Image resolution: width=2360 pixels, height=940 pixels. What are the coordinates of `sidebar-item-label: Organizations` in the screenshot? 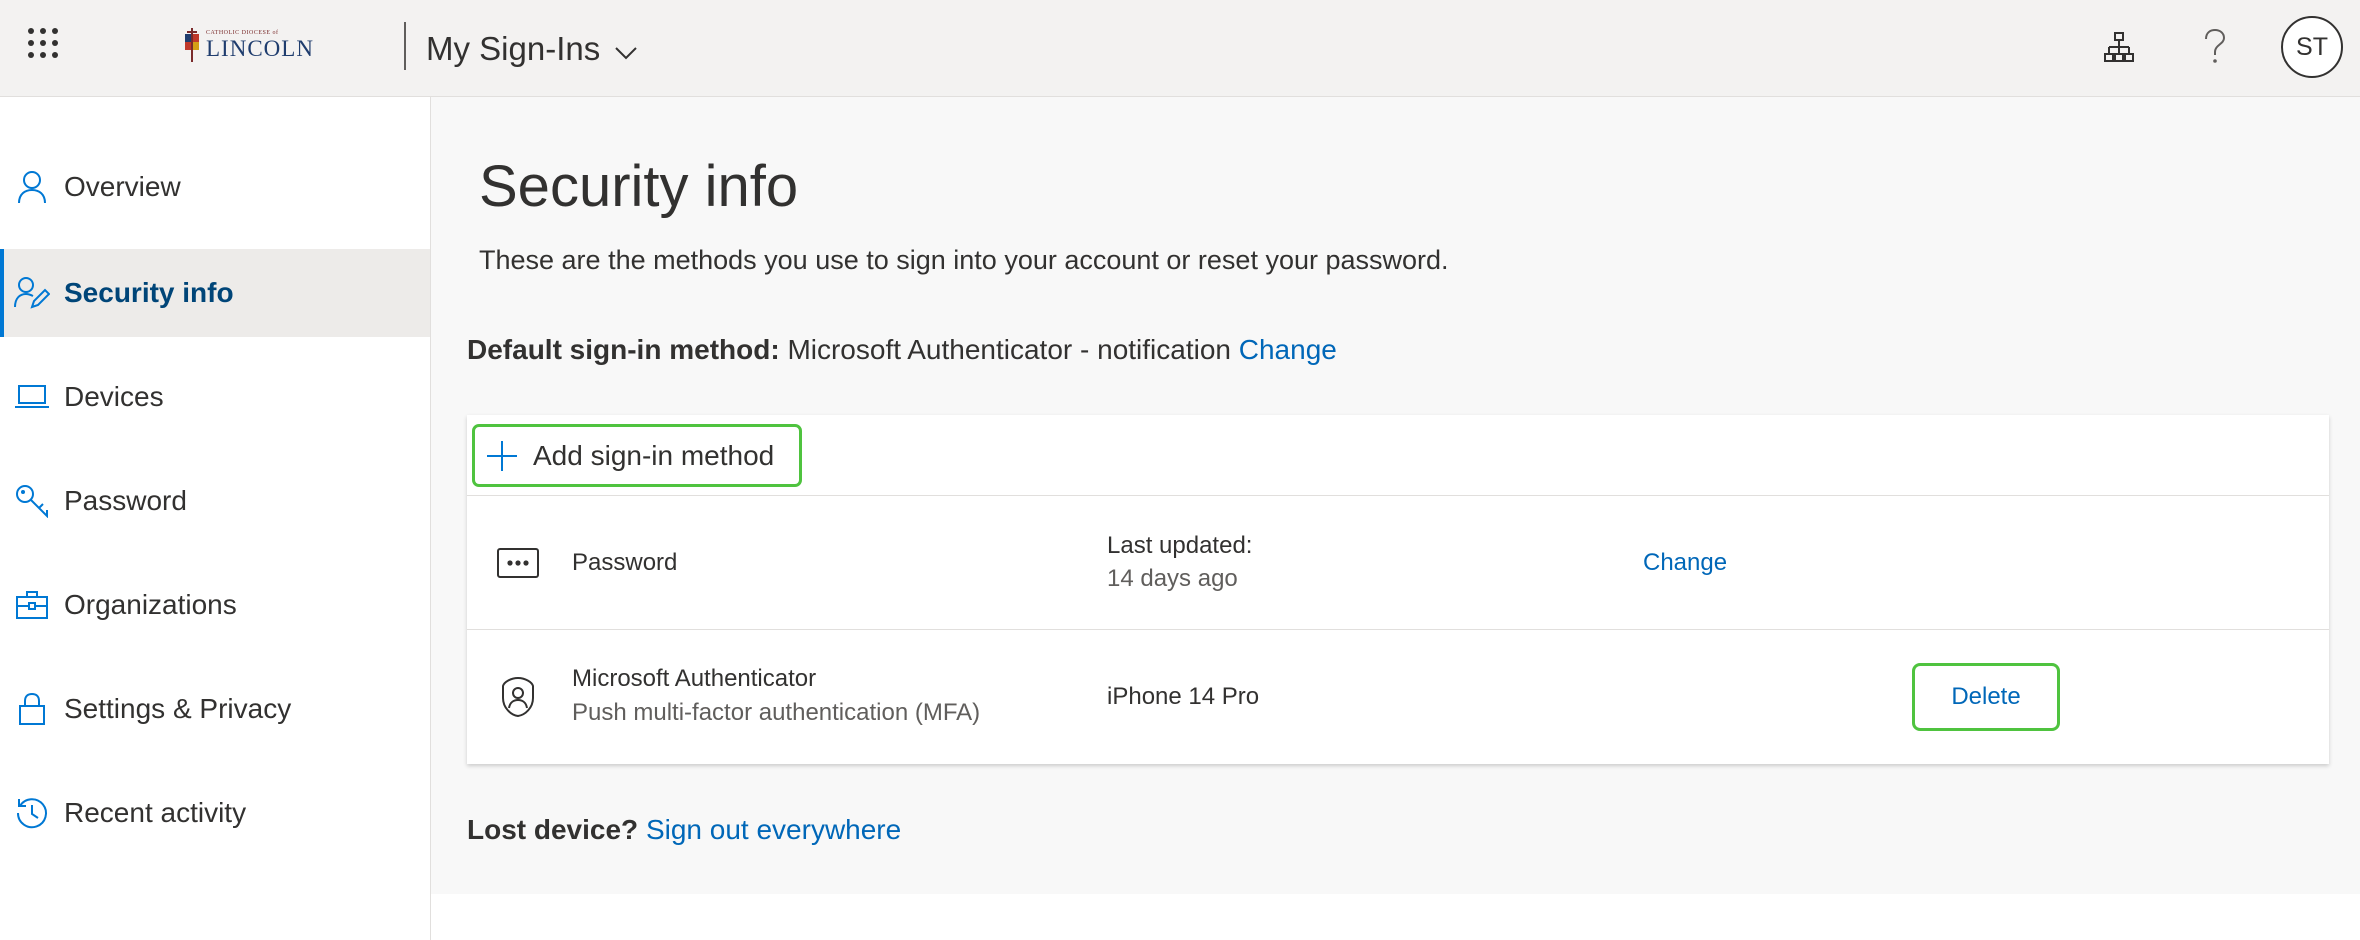 It's located at (150, 604).